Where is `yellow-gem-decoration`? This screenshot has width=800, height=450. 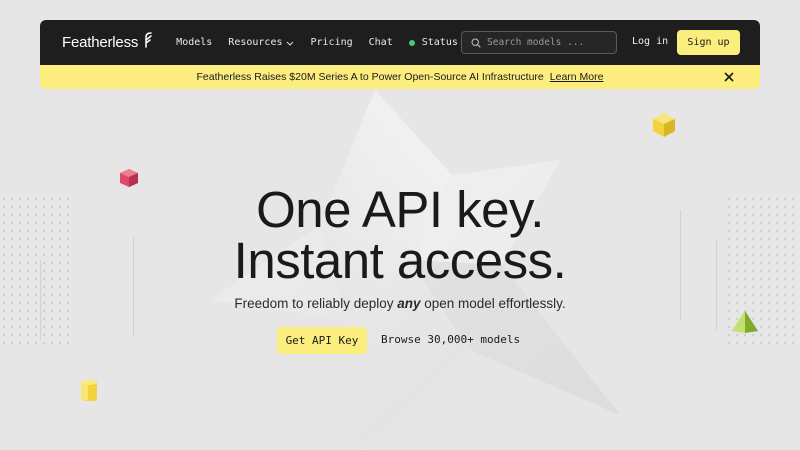 yellow-gem-decoration is located at coordinates (664, 125).